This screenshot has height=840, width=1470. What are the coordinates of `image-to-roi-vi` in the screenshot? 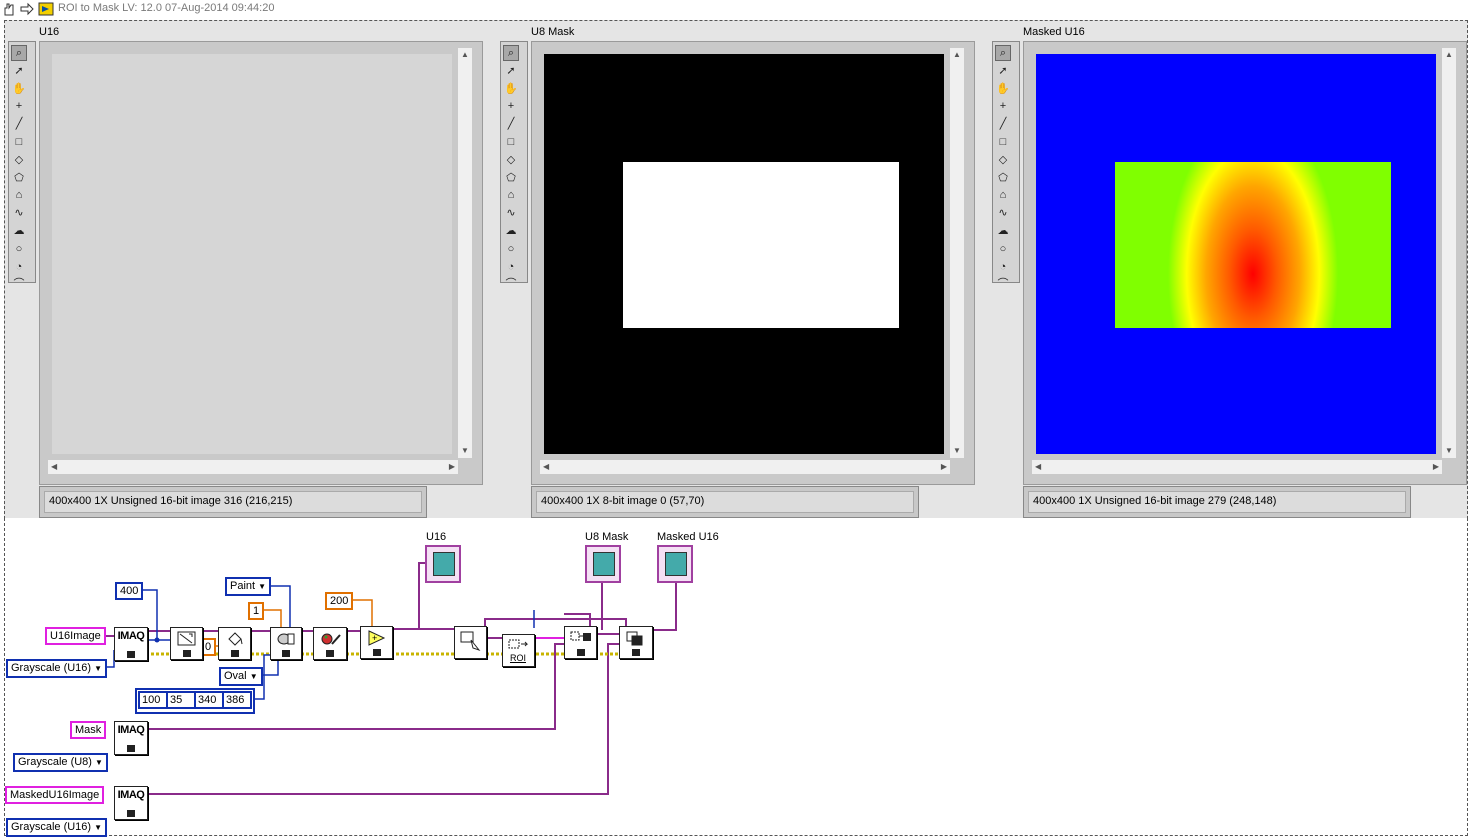 It's located at (470, 642).